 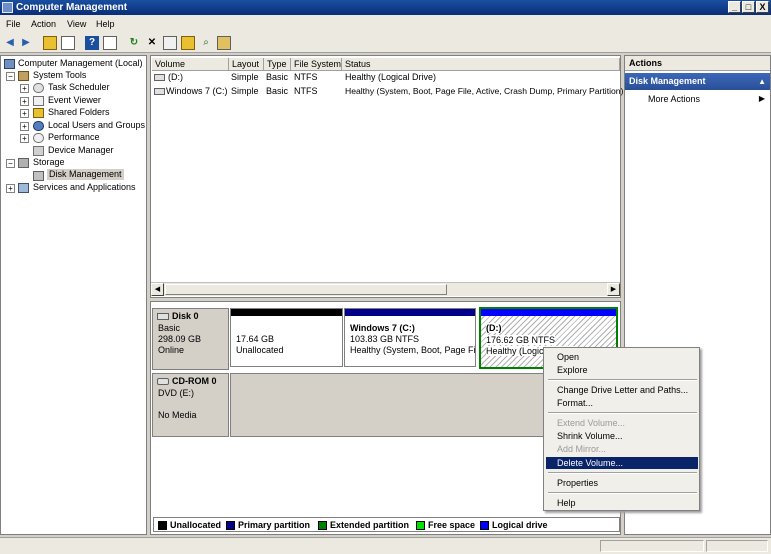 I want to click on partition-label: Unallocated, so click(x=260, y=350).